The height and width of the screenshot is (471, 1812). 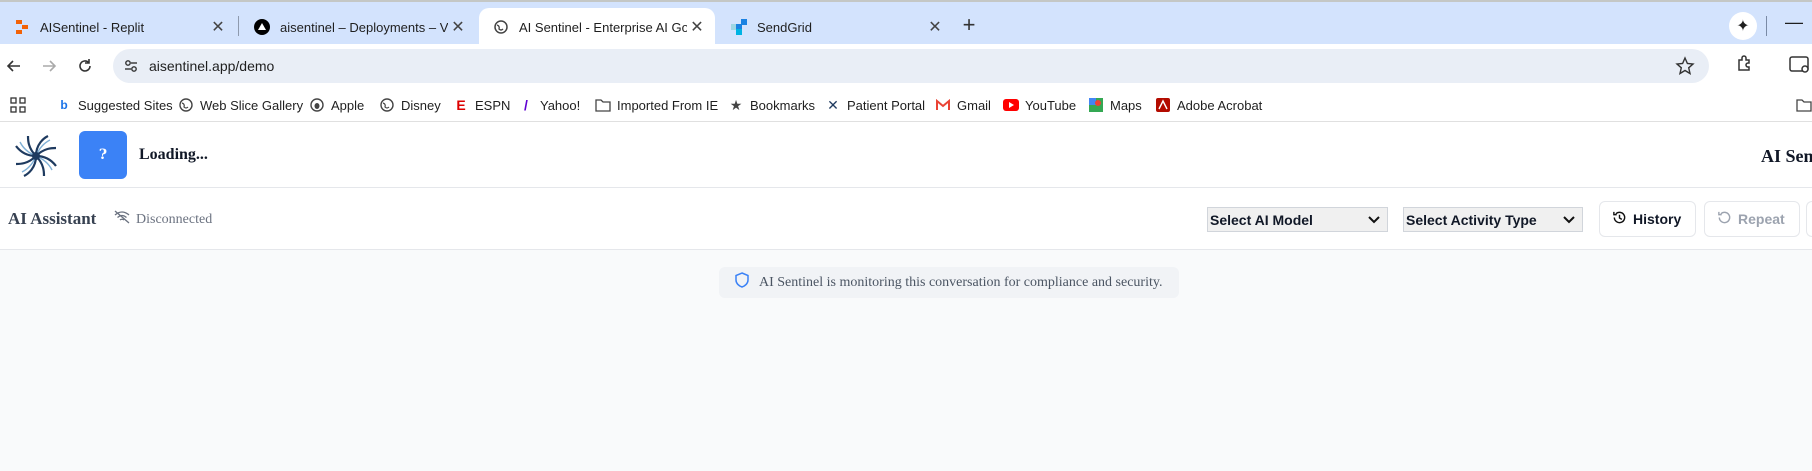 I want to click on replit-icon, so click(x=22, y=27).